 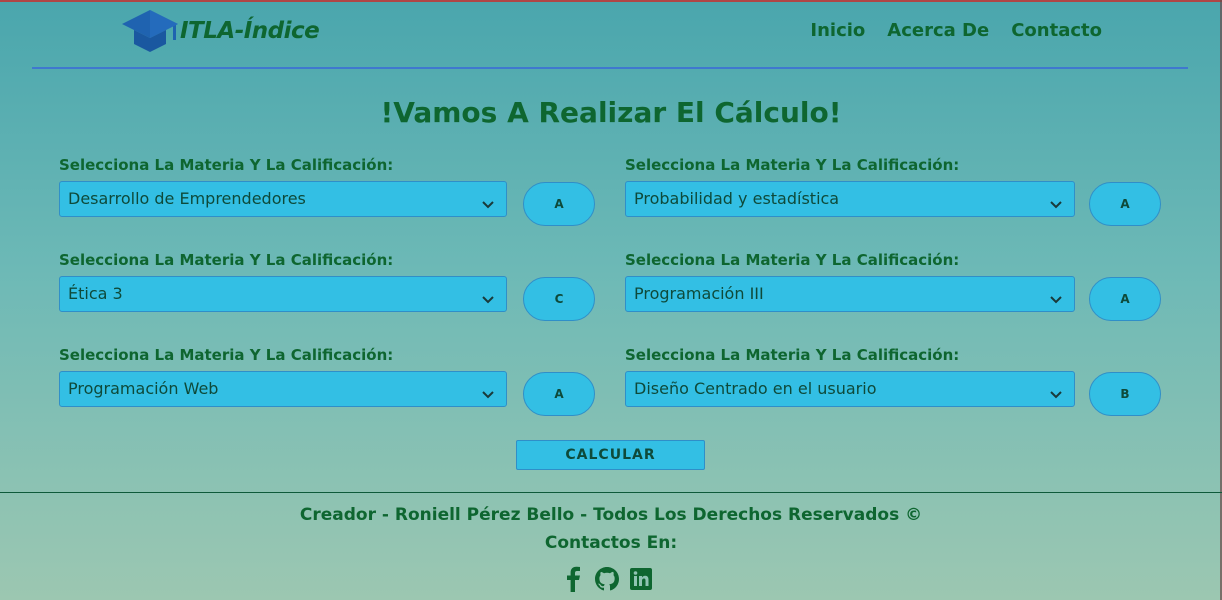 I want to click on page-title: !Vamos A Realizar El Cálculo!, so click(x=611, y=112).